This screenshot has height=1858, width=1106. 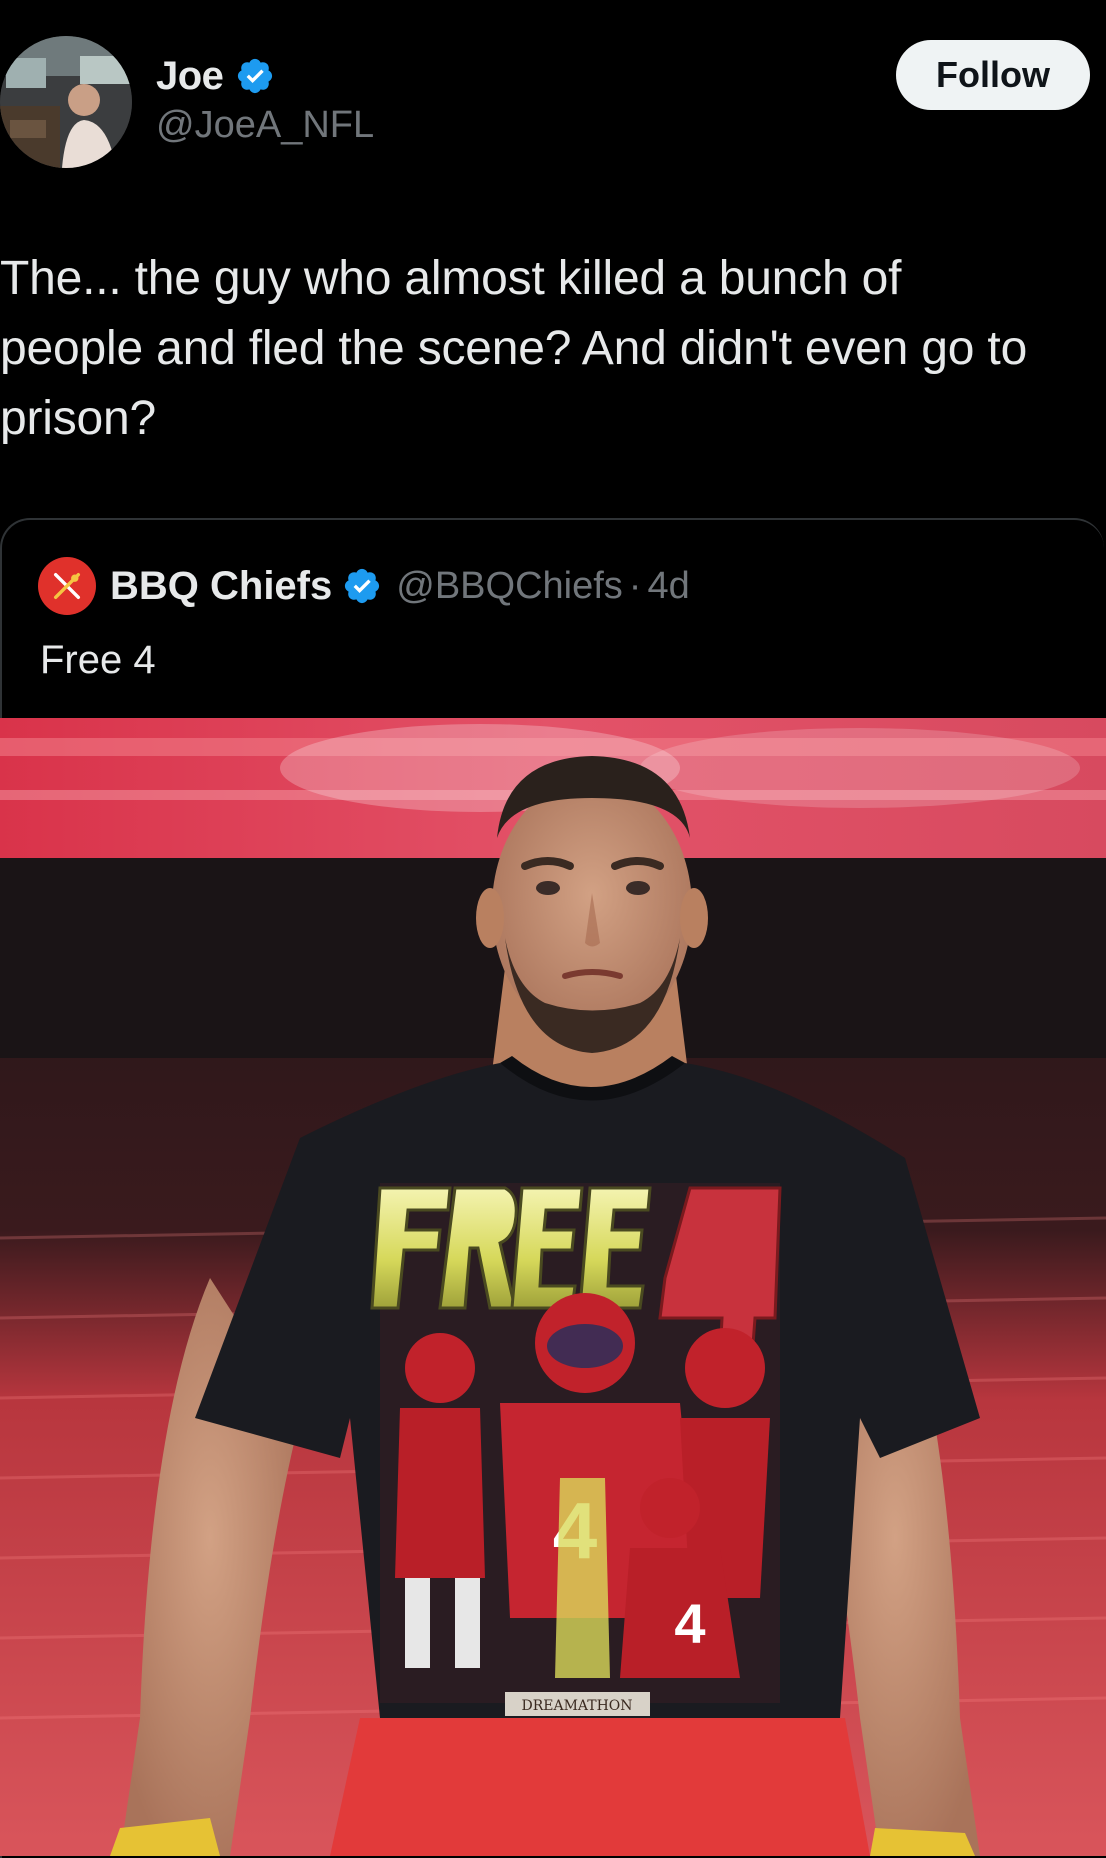 What do you see at coordinates (553, 90) in the screenshot?
I see `tweet-header: Joe @JoeA_NFL Follow` at bounding box center [553, 90].